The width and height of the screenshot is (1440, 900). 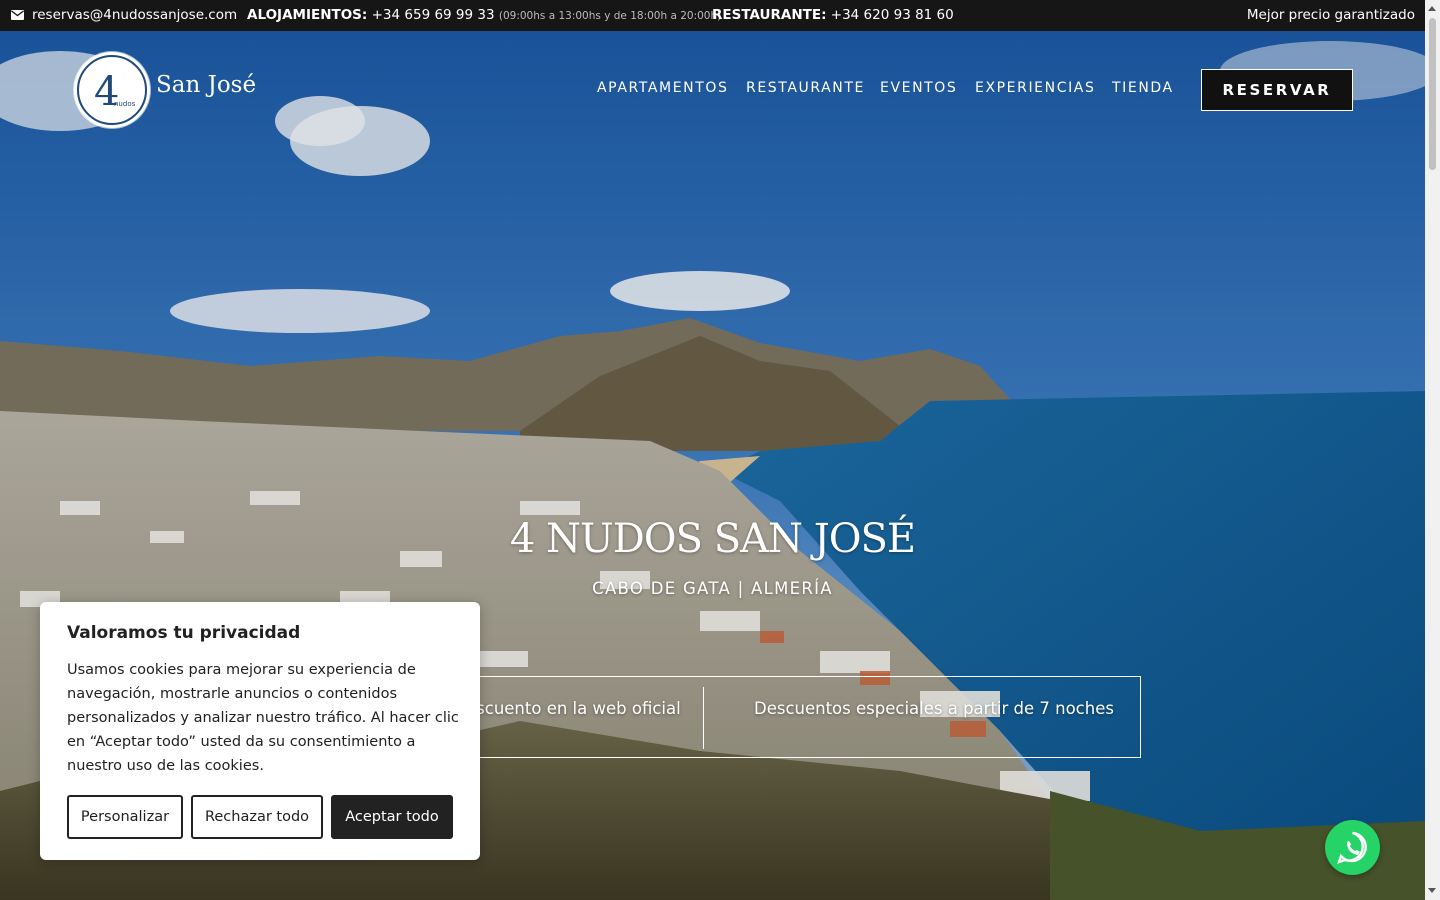 What do you see at coordinates (17, 15) in the screenshot?
I see `envelope-icon` at bounding box center [17, 15].